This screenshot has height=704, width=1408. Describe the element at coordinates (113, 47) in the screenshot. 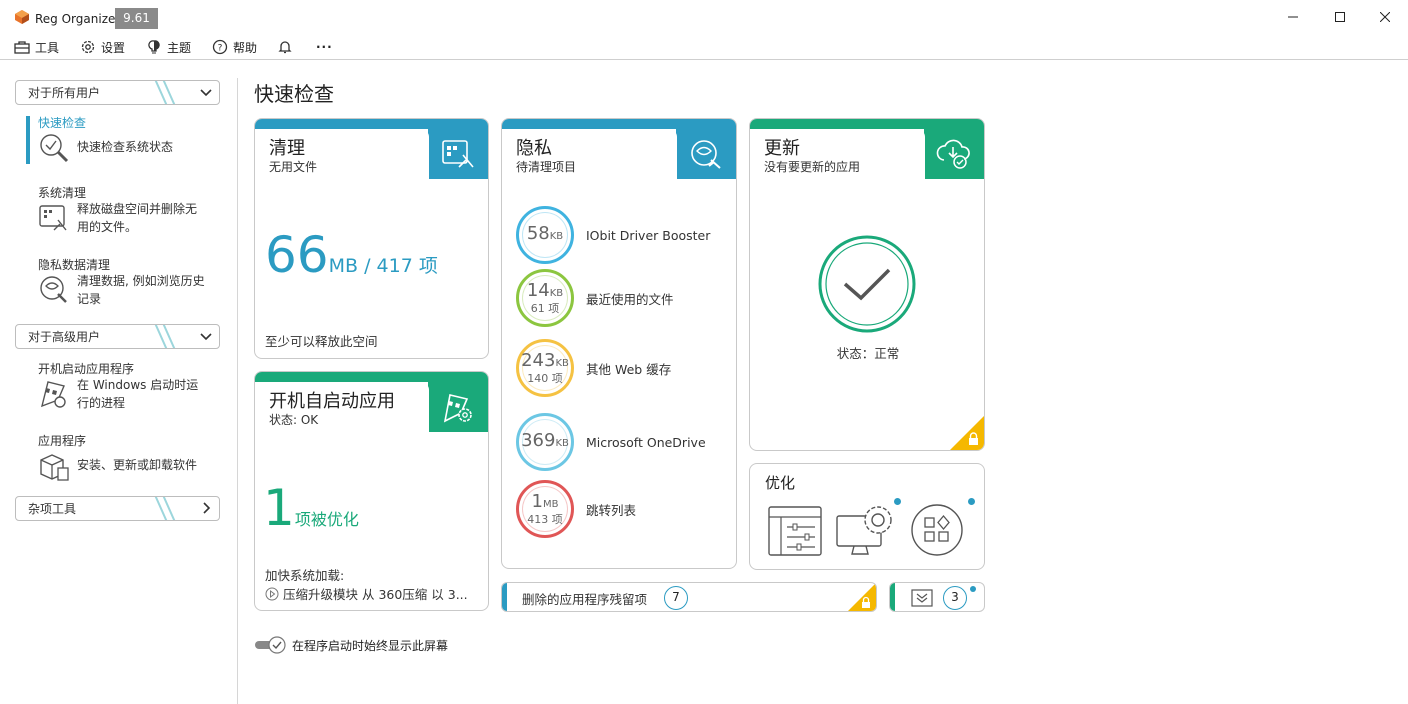

I see `menu-settings-label: 设置` at that location.